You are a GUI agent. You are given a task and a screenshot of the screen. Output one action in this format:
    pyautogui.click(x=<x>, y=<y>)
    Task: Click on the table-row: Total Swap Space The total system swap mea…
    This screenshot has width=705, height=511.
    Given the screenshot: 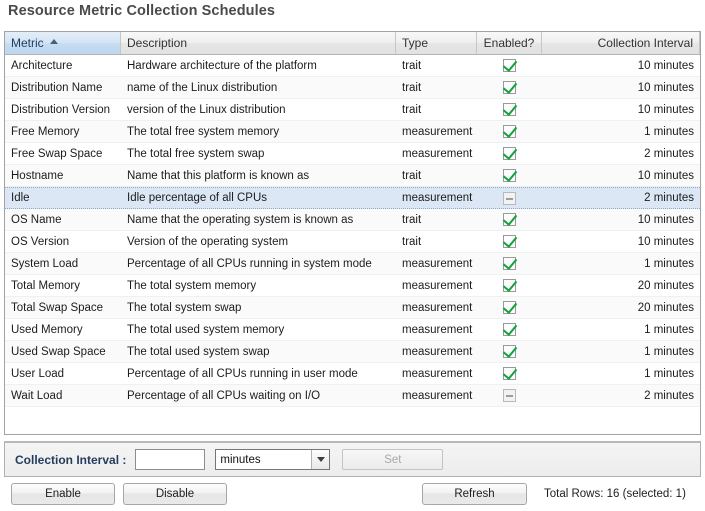 What is the action you would take?
    pyautogui.click(x=352, y=308)
    